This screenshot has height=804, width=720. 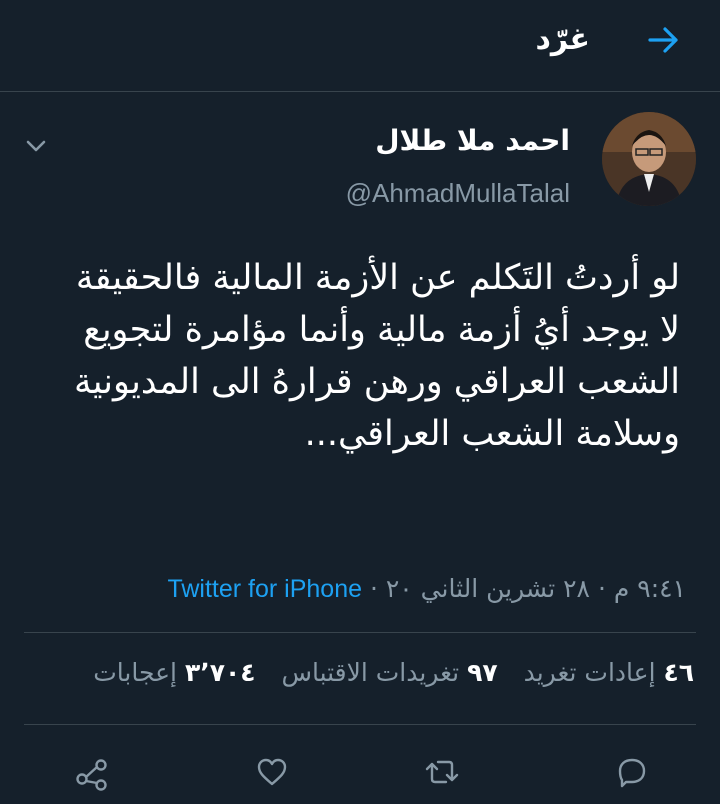 I want to click on tweet-source-link: Twitter for iPhone, so click(x=264, y=589).